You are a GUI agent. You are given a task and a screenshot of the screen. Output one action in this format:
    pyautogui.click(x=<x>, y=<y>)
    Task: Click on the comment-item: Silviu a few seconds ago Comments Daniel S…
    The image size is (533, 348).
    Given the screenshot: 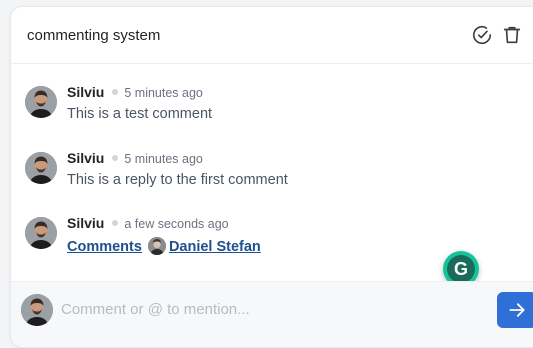 What is the action you would take?
    pyautogui.click(x=255, y=239)
    